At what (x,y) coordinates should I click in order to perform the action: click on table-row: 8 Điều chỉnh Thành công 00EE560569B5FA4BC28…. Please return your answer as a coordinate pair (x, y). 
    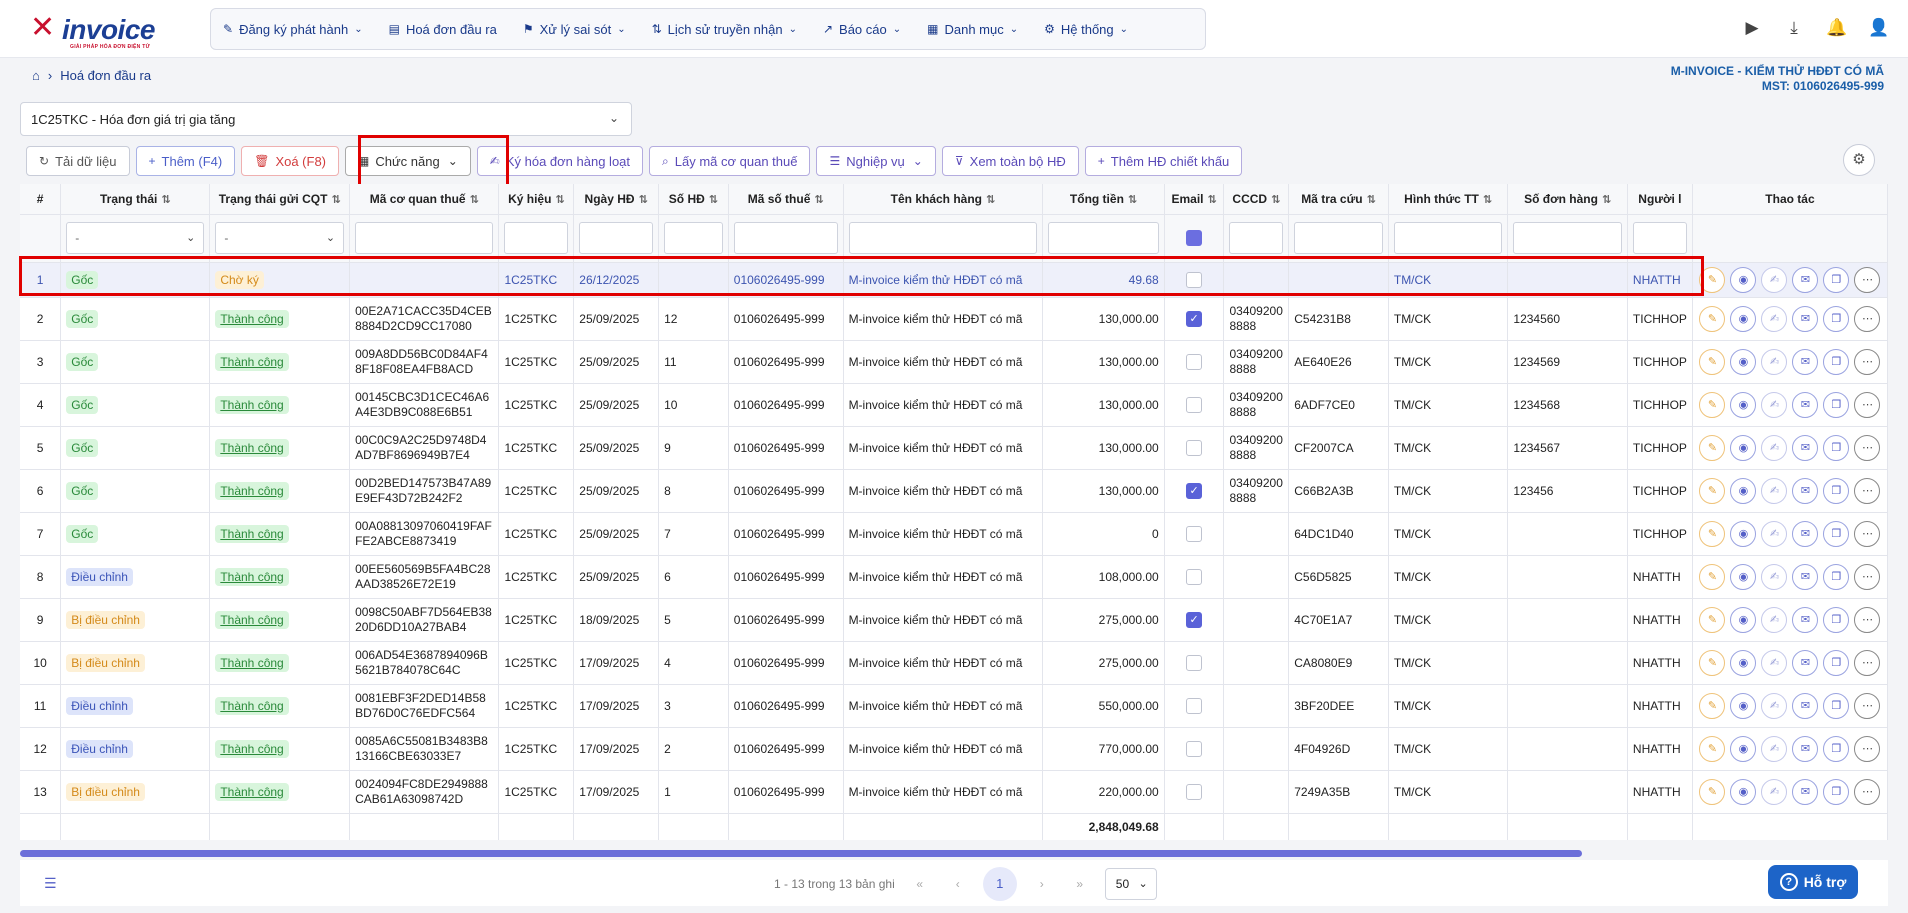
    Looking at the image, I should click on (954, 577).